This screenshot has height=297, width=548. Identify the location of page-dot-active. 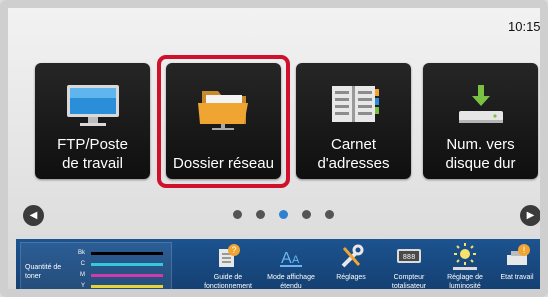
(283, 214).